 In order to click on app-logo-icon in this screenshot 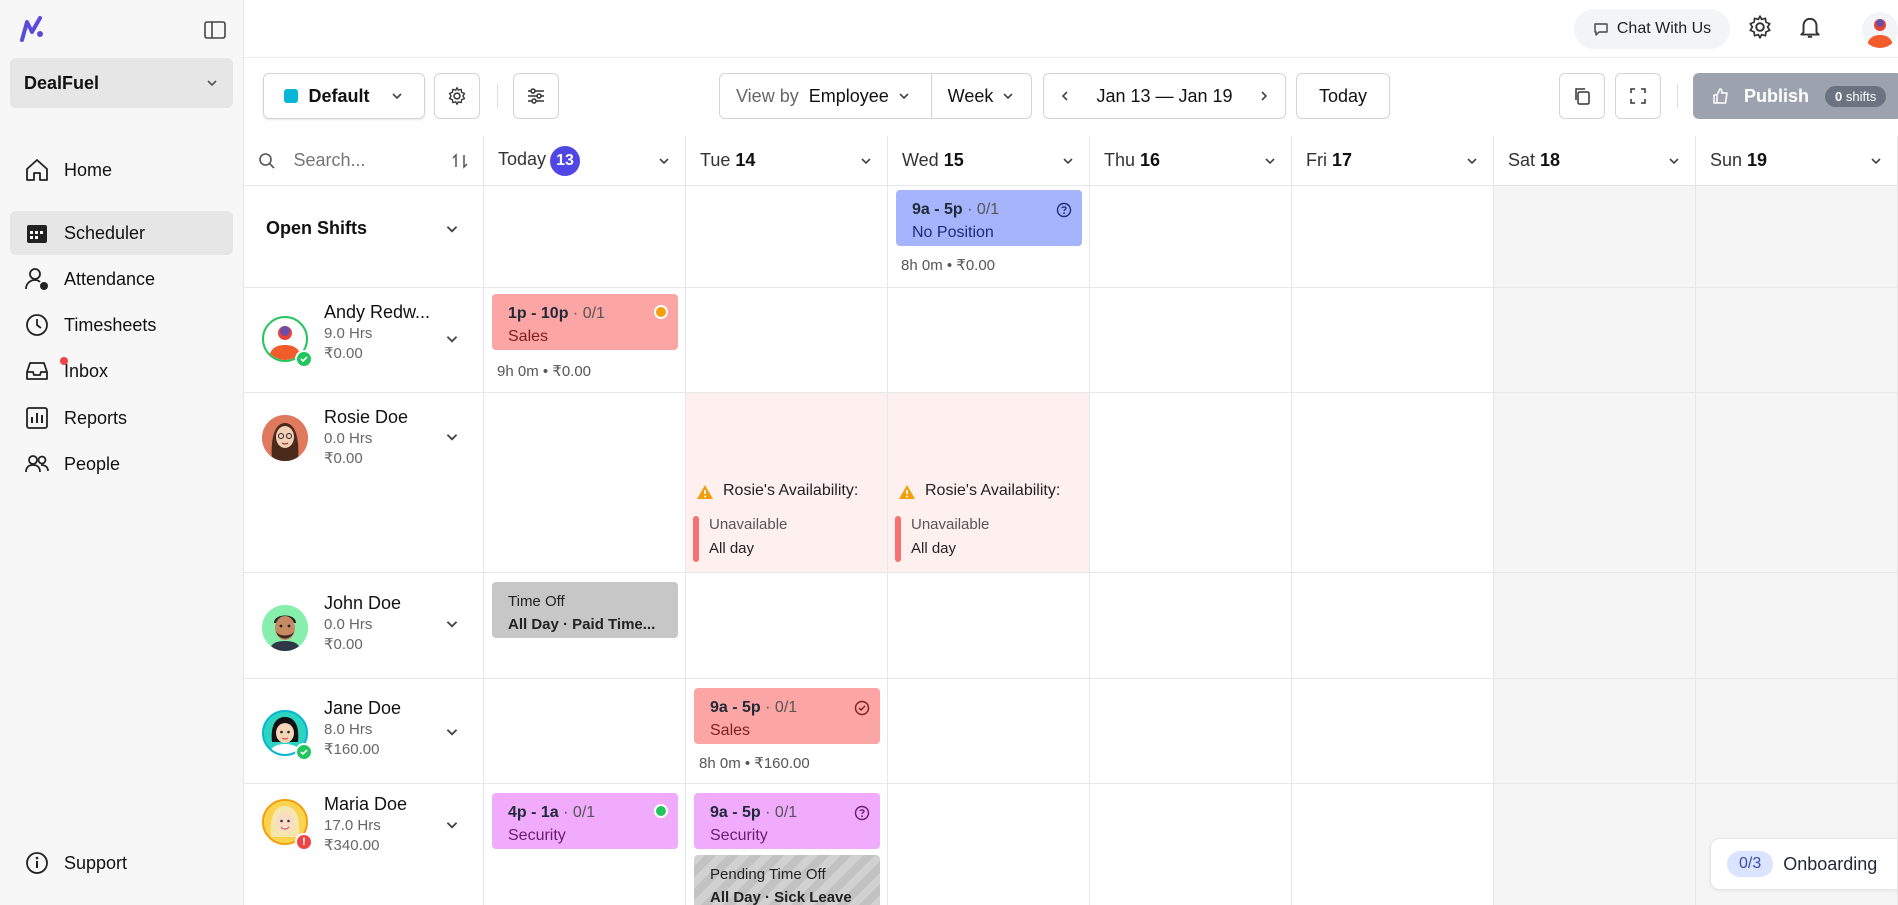, I will do `click(32, 30)`.